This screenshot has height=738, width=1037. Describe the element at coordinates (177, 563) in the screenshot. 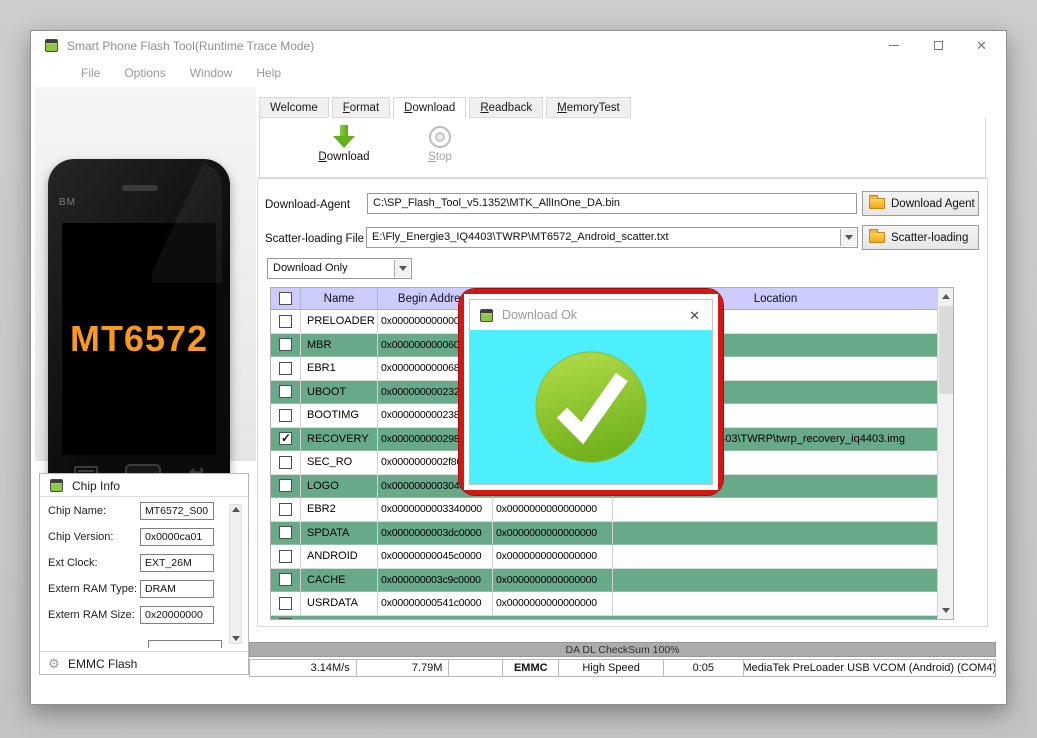

I see `field-value: EXT_26M` at that location.